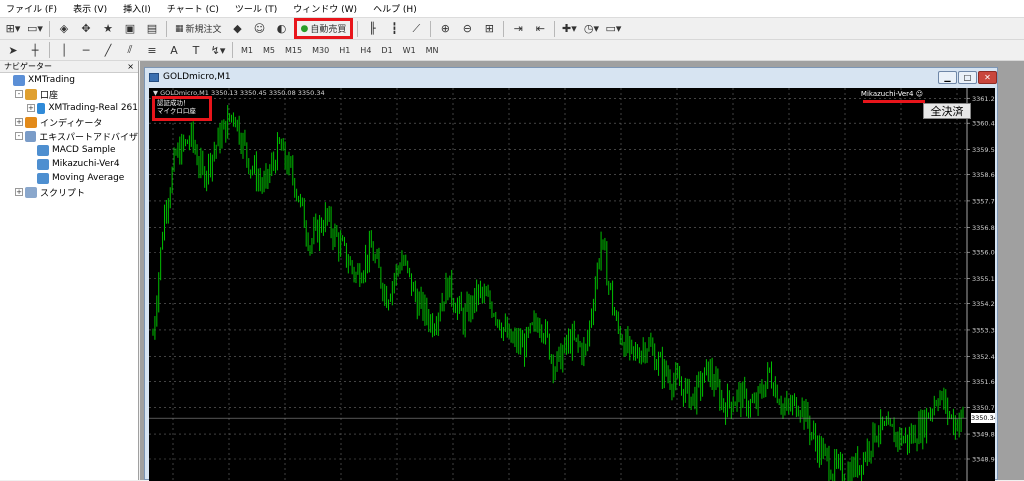 The image size is (1024, 481). What do you see at coordinates (64, 50) in the screenshot?
I see `vertical-line-icon: │` at bounding box center [64, 50].